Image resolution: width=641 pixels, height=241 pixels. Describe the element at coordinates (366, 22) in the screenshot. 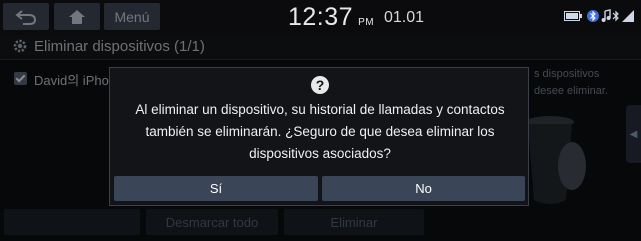

I see `clock-ampm: PM` at that location.